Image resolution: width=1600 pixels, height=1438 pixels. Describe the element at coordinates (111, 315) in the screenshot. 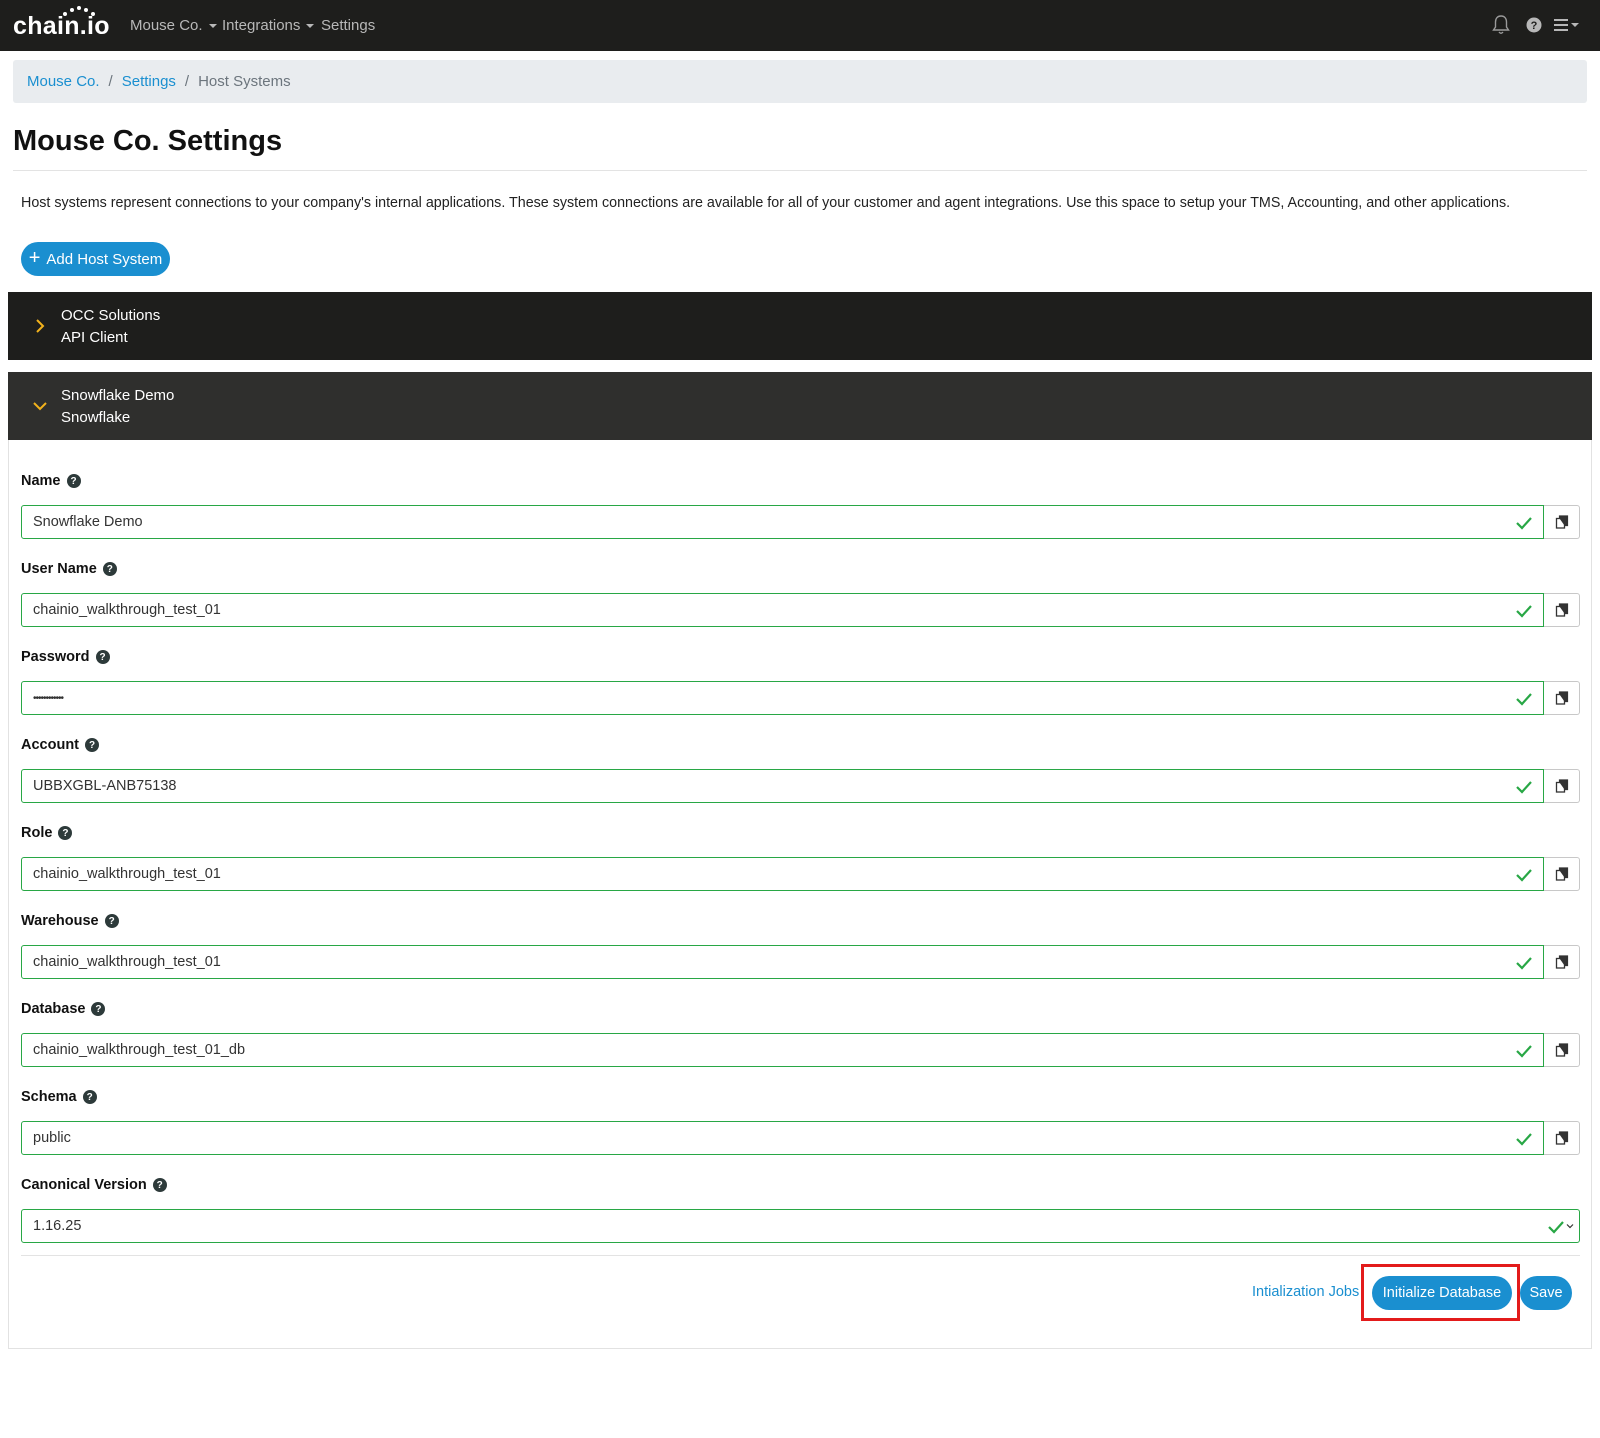

I see `host-system-name: OCC Solutions` at that location.